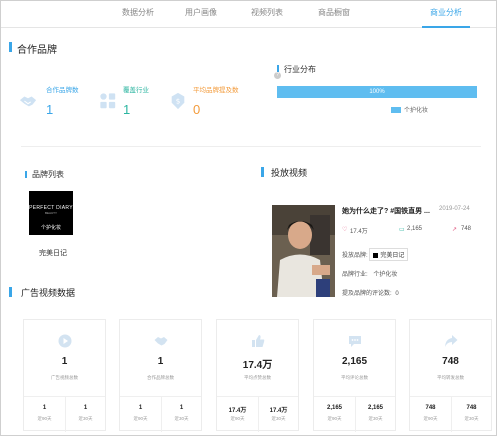 This screenshot has height=436, width=497. What do you see at coordinates (334, 12) in the screenshot?
I see `tab-product-showcase: 商品橱窗` at bounding box center [334, 12].